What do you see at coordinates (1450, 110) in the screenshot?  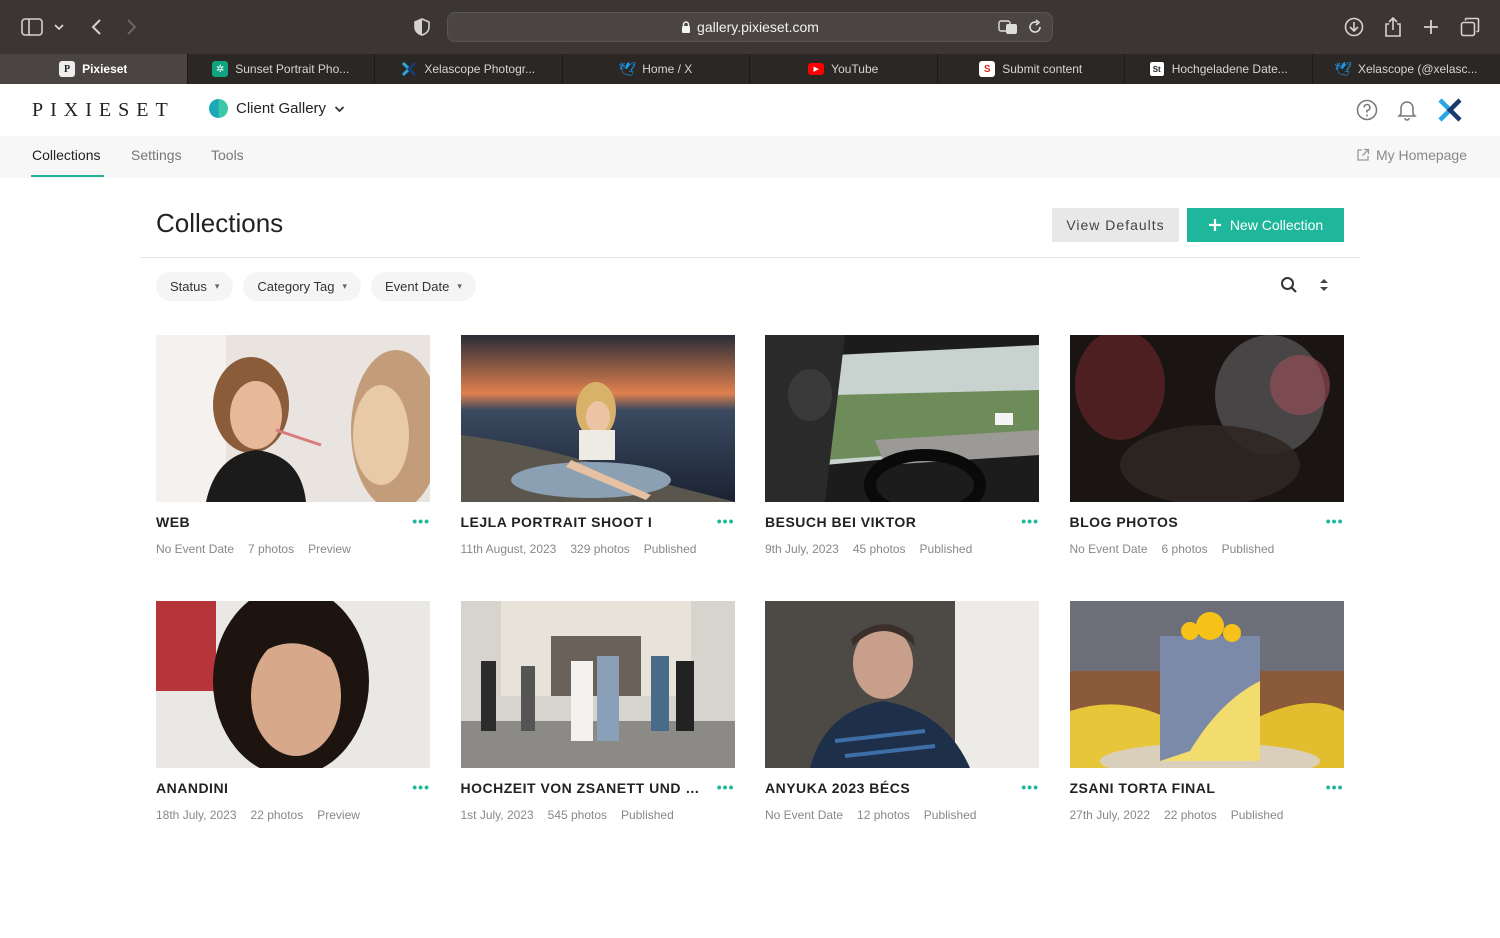 I see `account-avatar` at bounding box center [1450, 110].